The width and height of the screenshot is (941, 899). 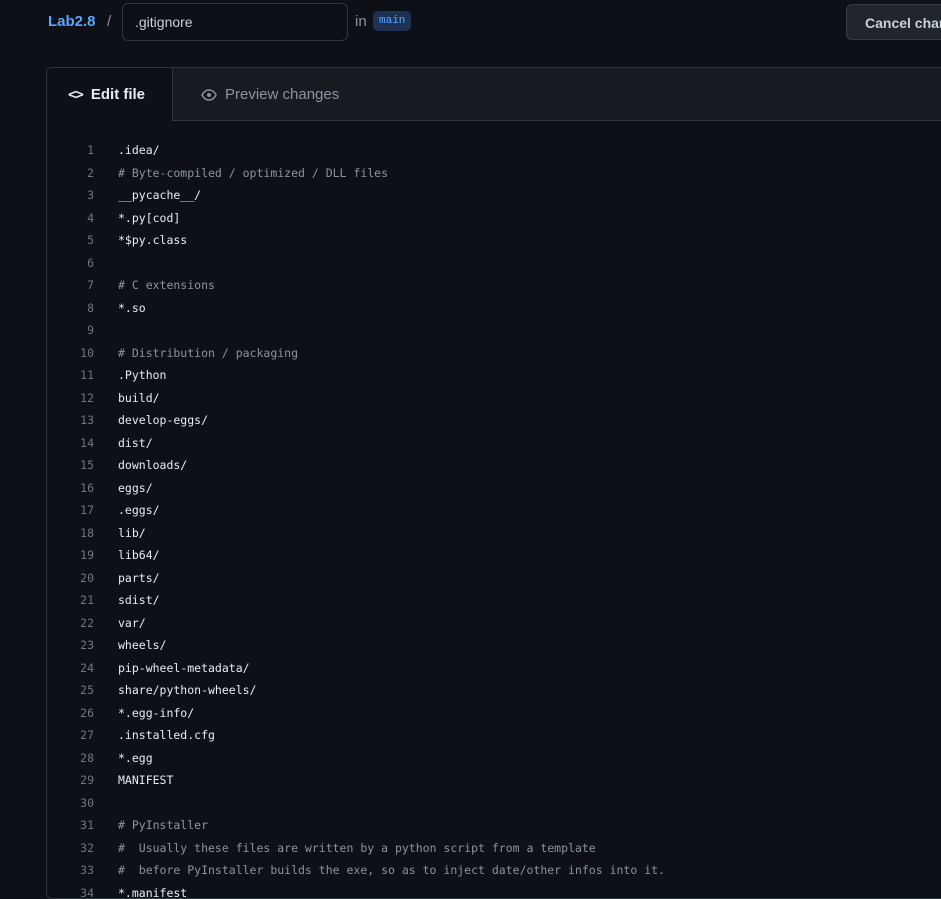 I want to click on line-number: 28, so click(x=70, y=758).